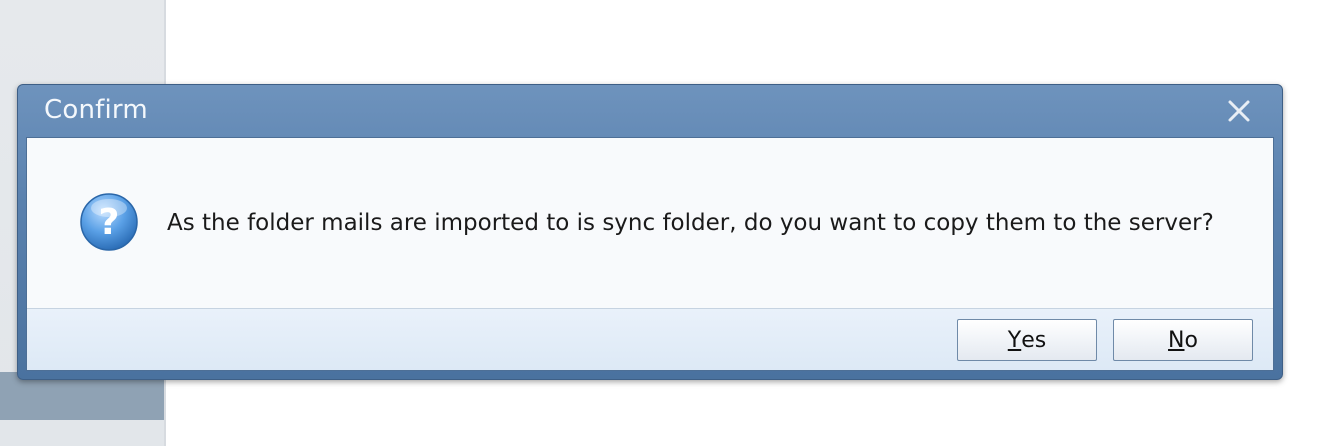  Describe the element at coordinates (1014, 340) in the screenshot. I see `yes-button-mnemonic: Y` at that location.